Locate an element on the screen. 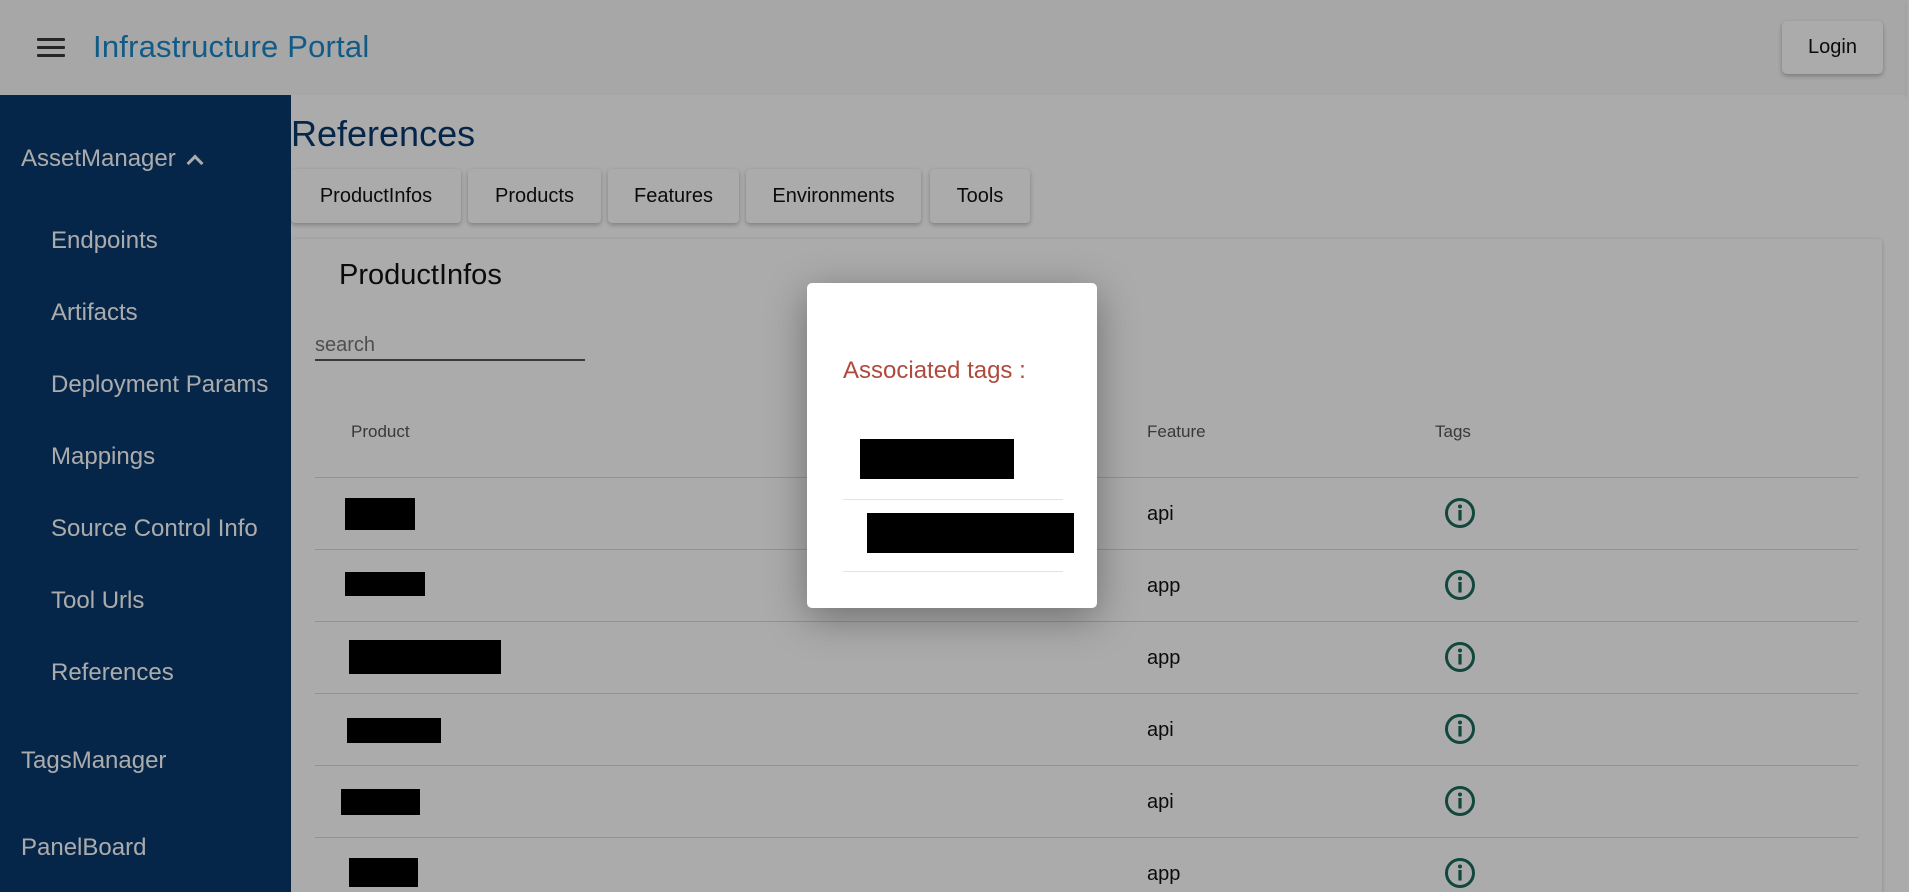 Image resolution: width=1909 pixels, height=892 pixels. dialog-title: Associated tags : is located at coordinates (934, 370).